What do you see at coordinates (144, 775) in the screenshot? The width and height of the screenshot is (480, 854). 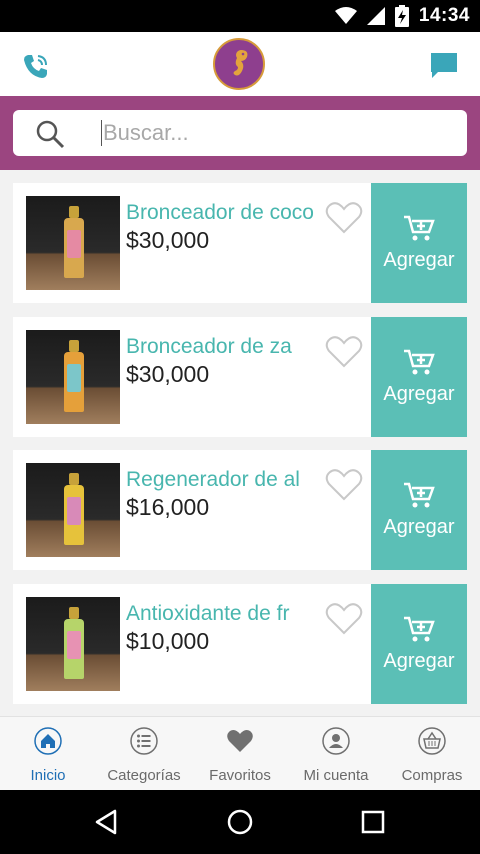 I see `nav-label: Categorías` at bounding box center [144, 775].